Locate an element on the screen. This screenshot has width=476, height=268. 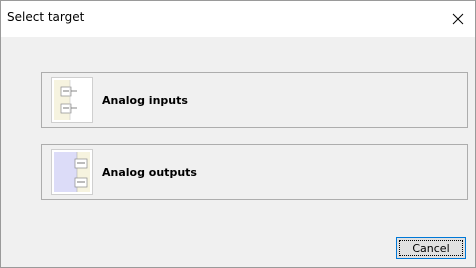
title-bar: Select target is located at coordinates (238, 19).